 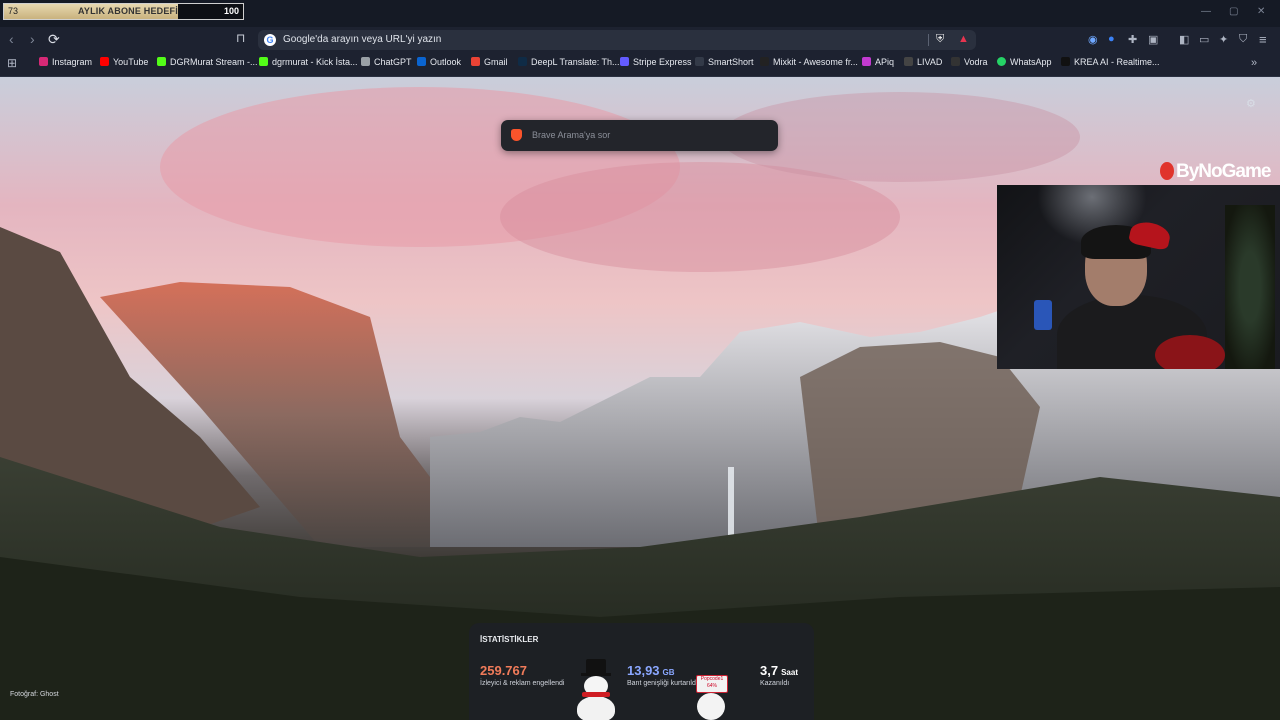 I want to click on outlook-icon, so click(x=421, y=61).